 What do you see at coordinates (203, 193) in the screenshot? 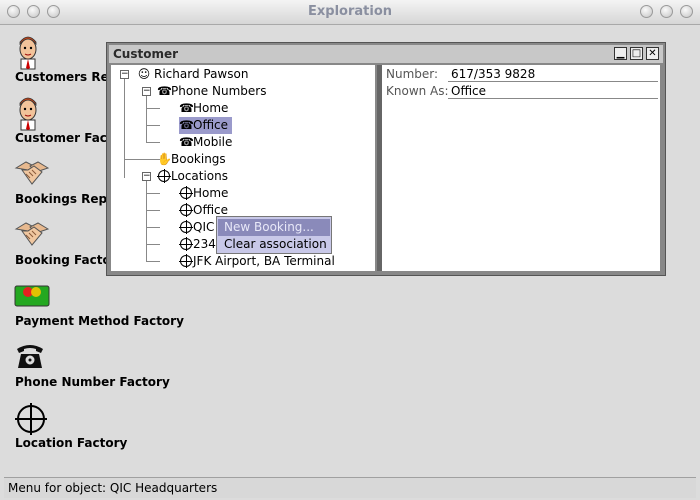
I see `tree-node-location-home: Home` at bounding box center [203, 193].